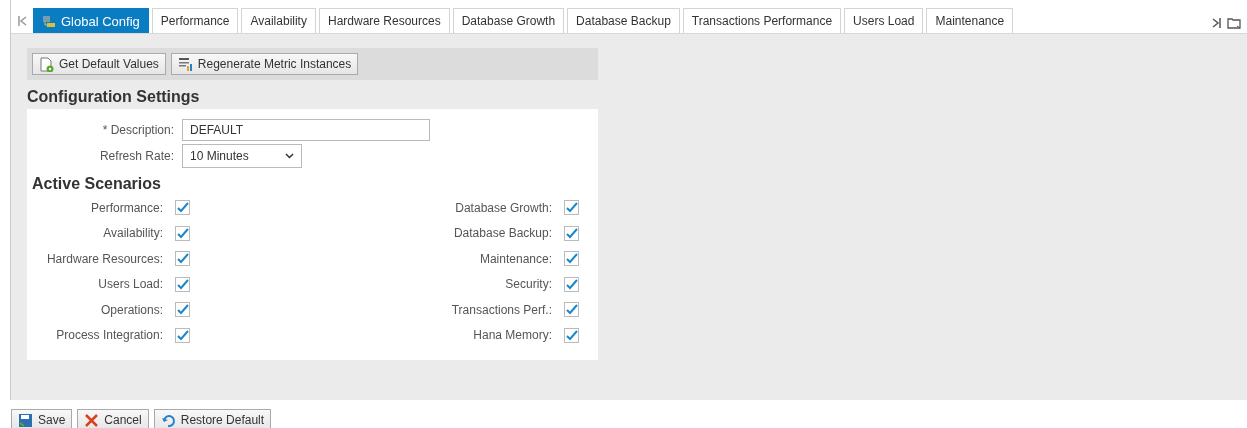  Describe the element at coordinates (501, 309) in the screenshot. I see `checkbox-label: Transactions Perf.:` at that location.